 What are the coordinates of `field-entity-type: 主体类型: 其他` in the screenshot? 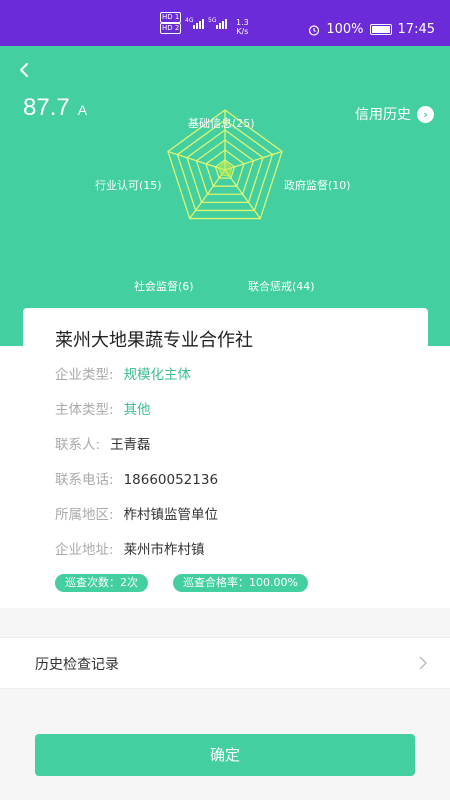 It's located at (103, 408).